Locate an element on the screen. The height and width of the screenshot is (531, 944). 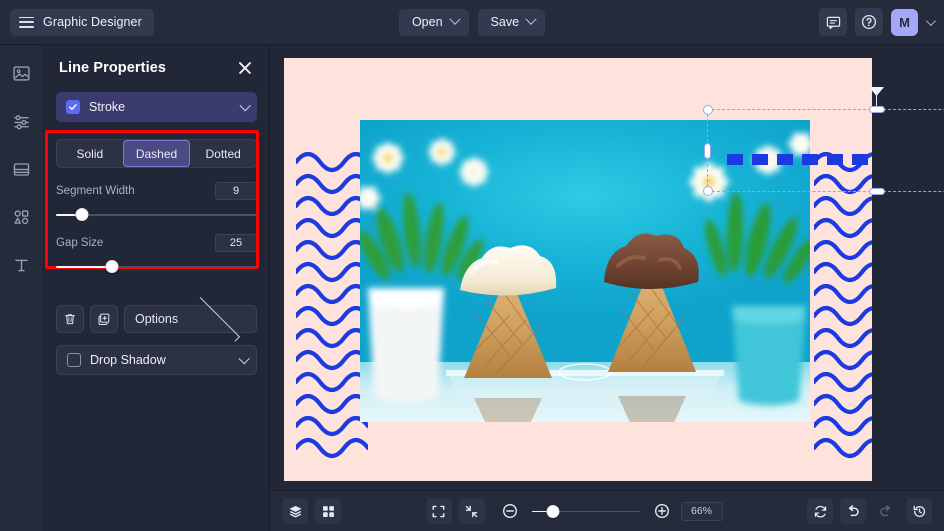
history-button is located at coordinates (919, 511).